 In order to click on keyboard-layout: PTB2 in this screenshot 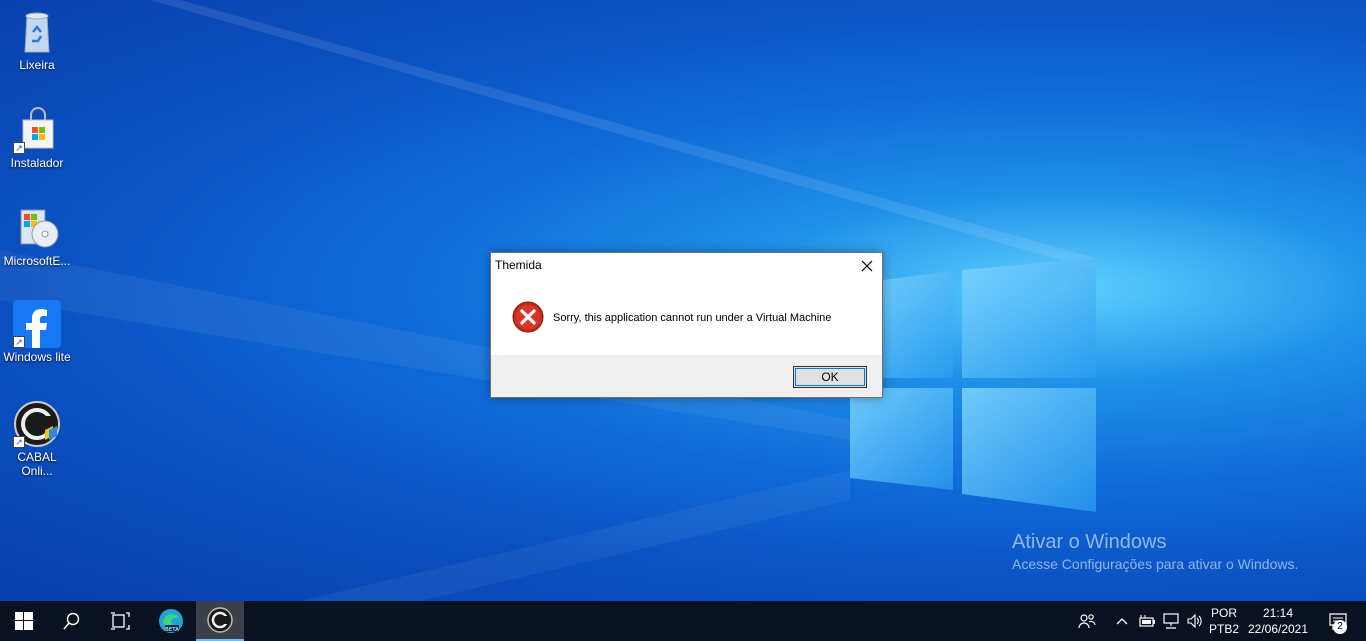, I will do `click(1223, 629)`.